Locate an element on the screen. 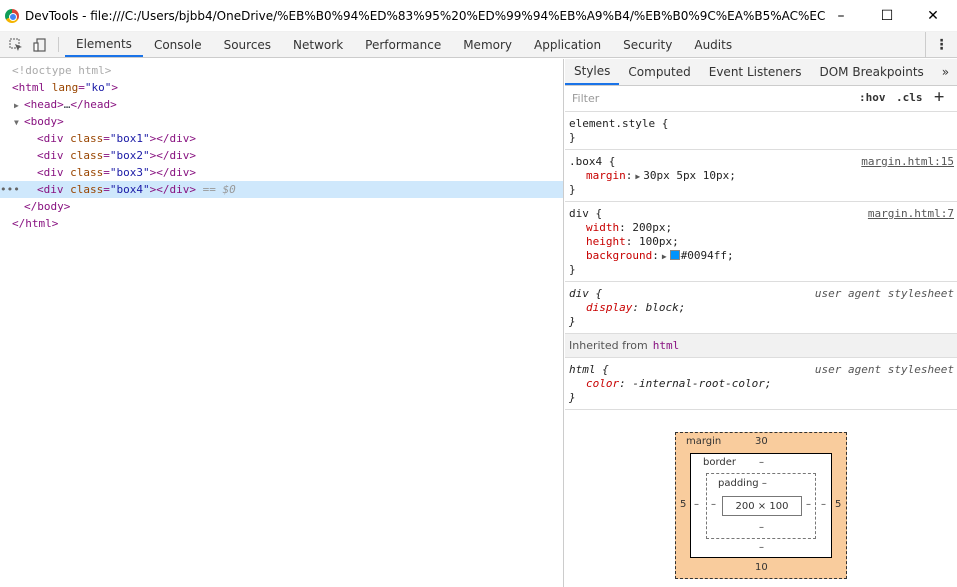 The width and height of the screenshot is (957, 587). more-options-icon: ⋮ is located at coordinates (941, 44).